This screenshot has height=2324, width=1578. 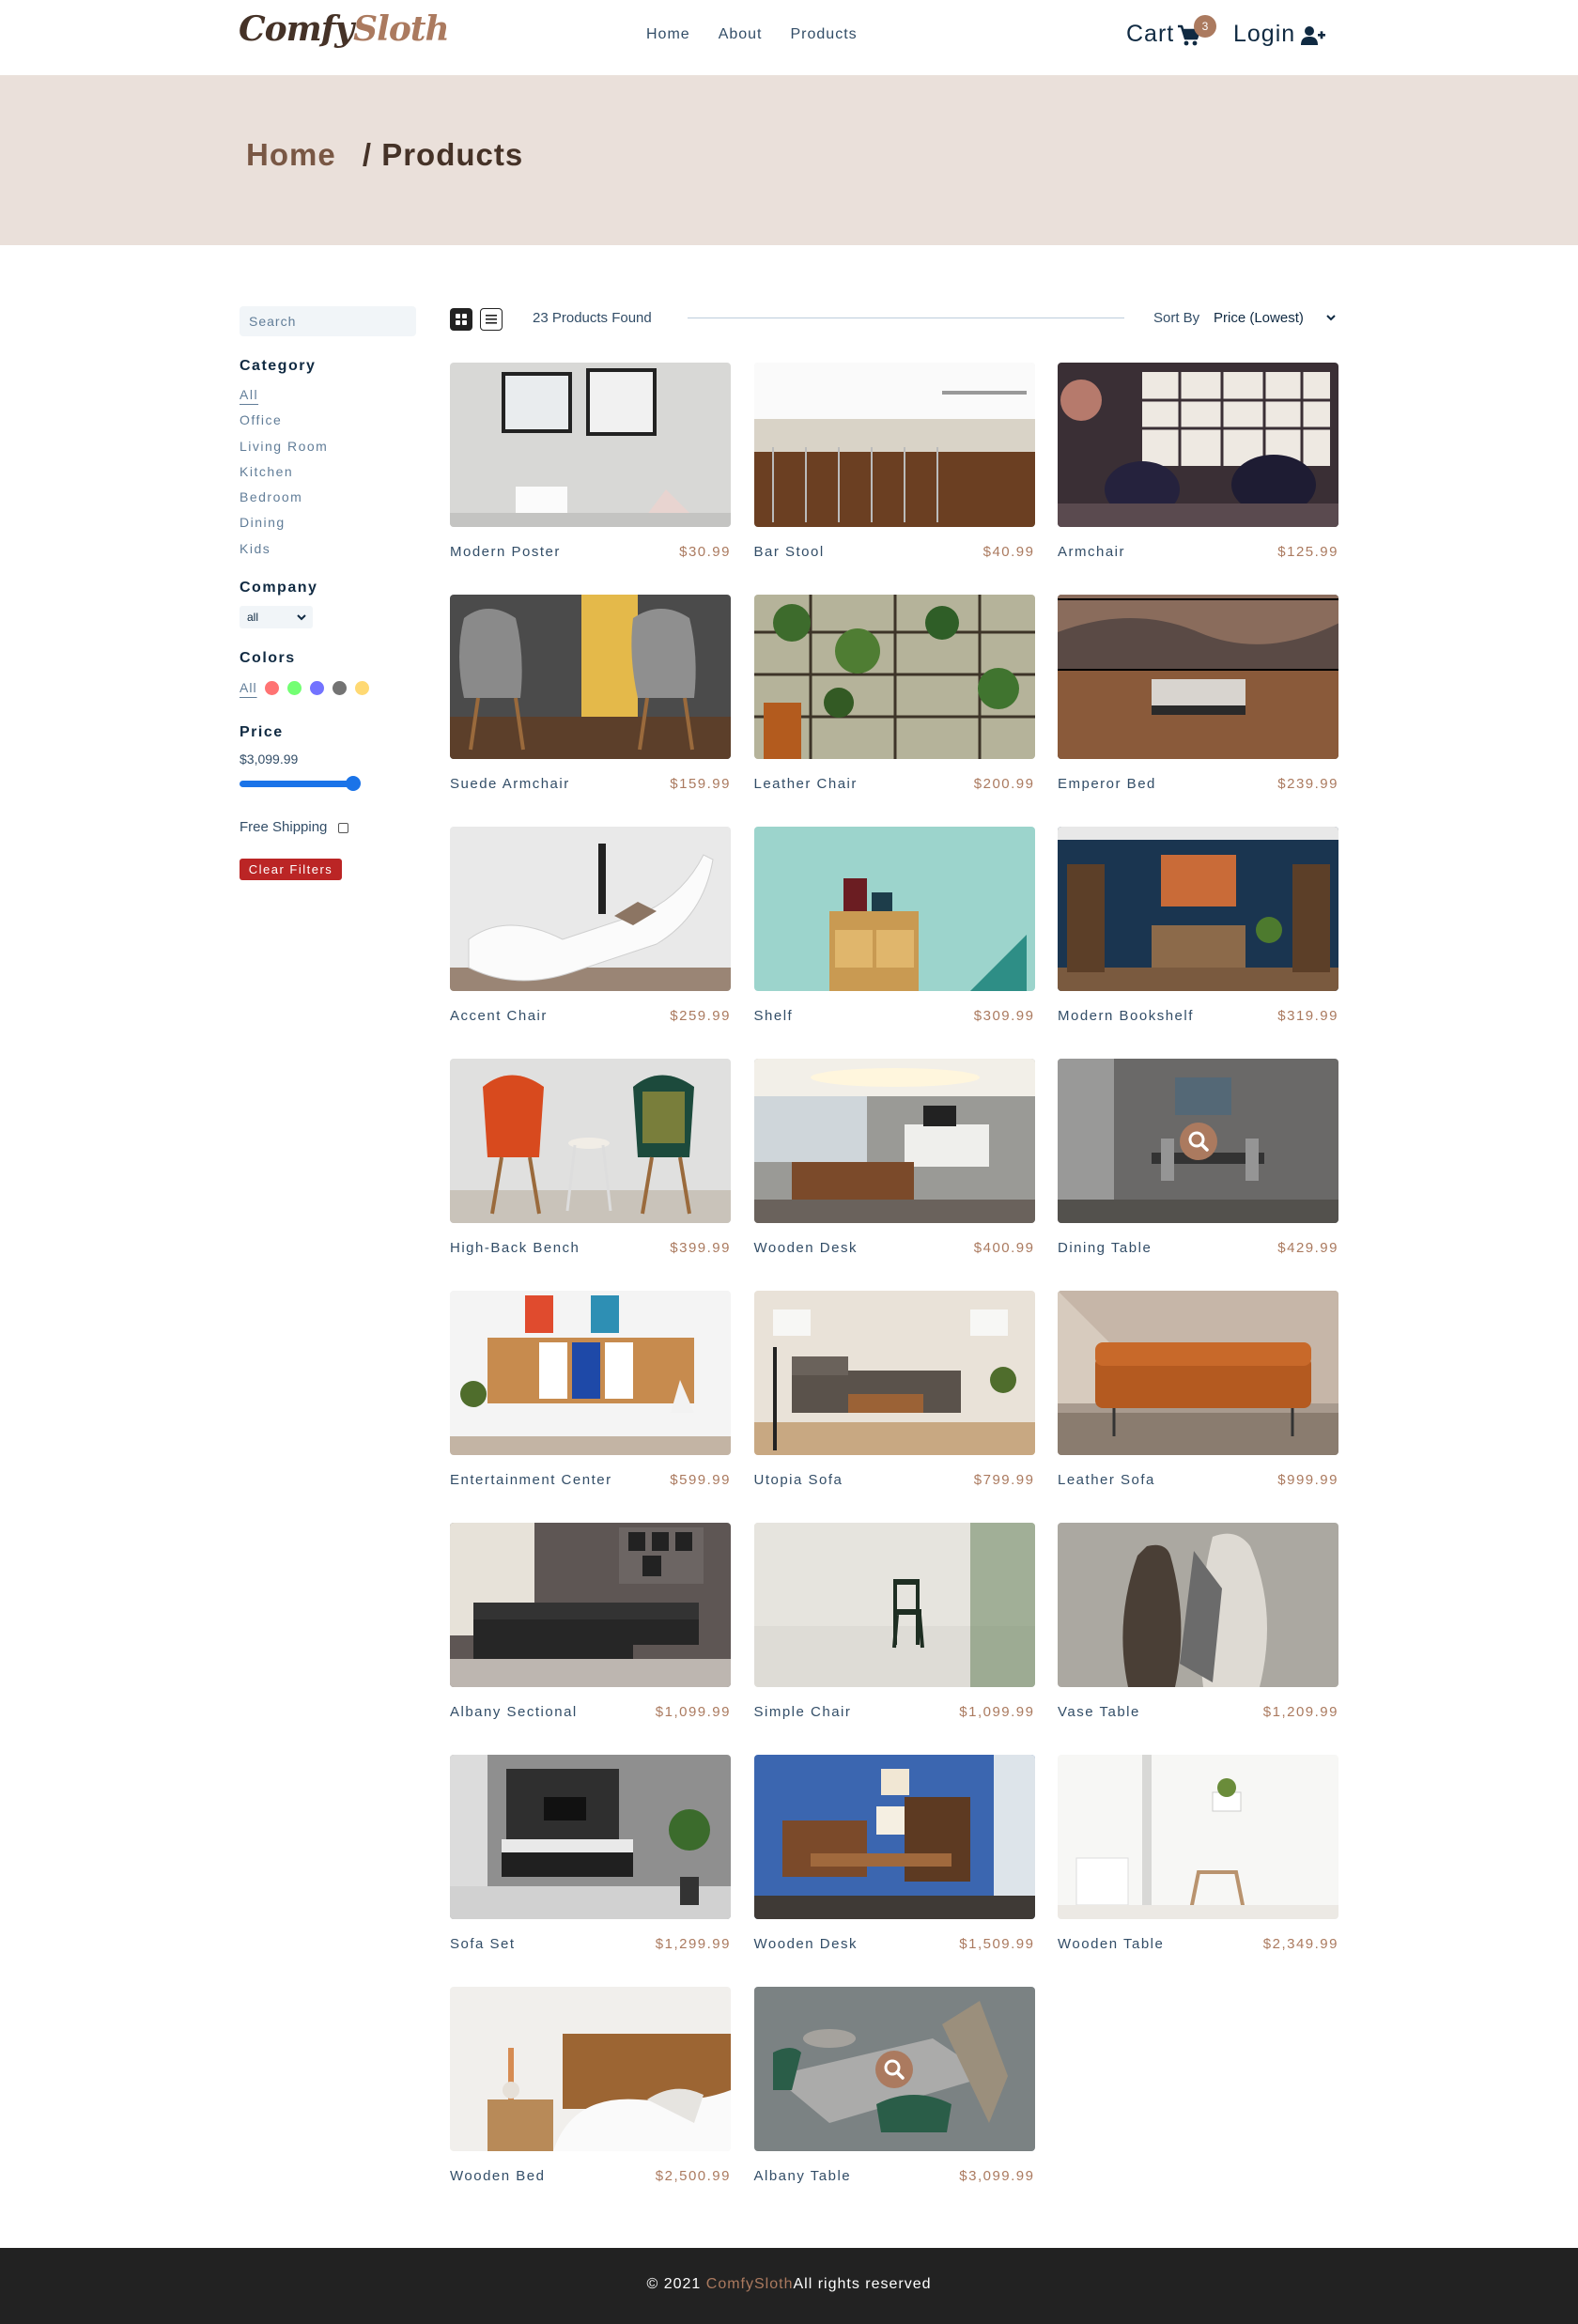 What do you see at coordinates (284, 449) in the screenshot?
I see `category-living-room: Living Room` at bounding box center [284, 449].